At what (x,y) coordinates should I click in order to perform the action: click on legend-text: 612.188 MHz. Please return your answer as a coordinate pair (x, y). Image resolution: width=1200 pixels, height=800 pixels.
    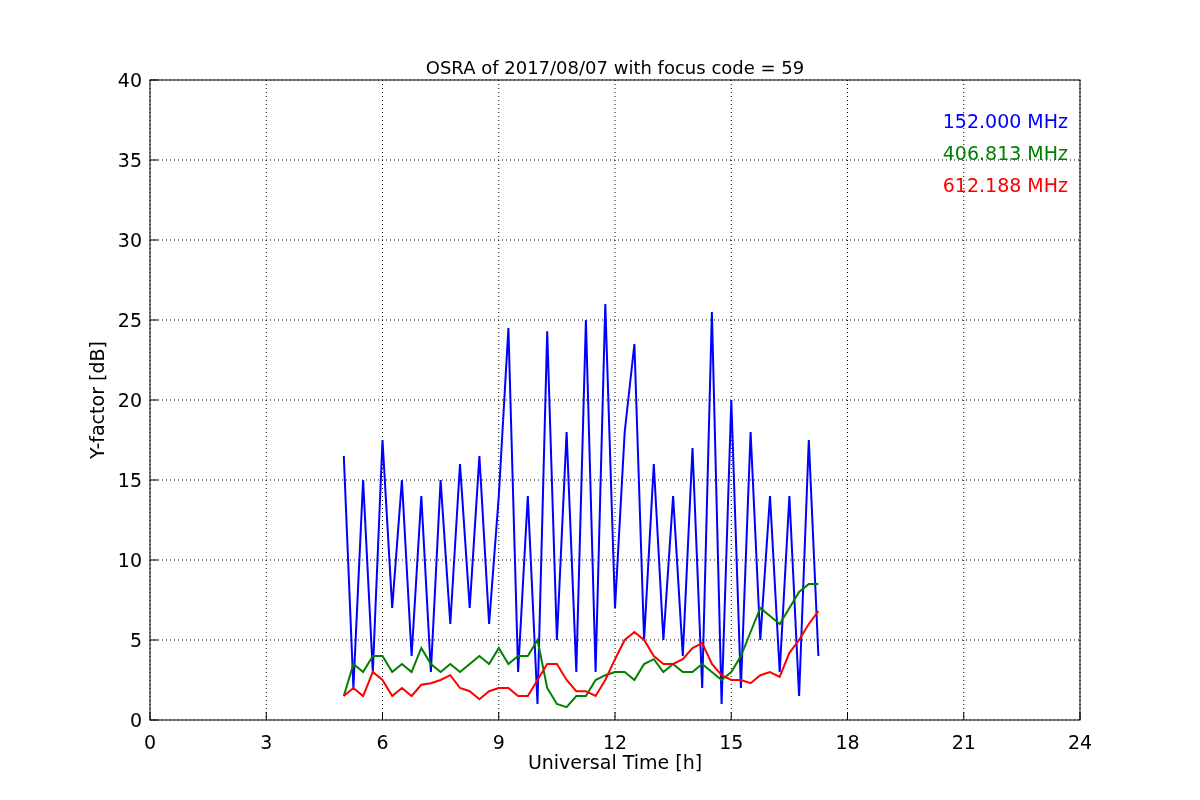
    Looking at the image, I should click on (1005, 185).